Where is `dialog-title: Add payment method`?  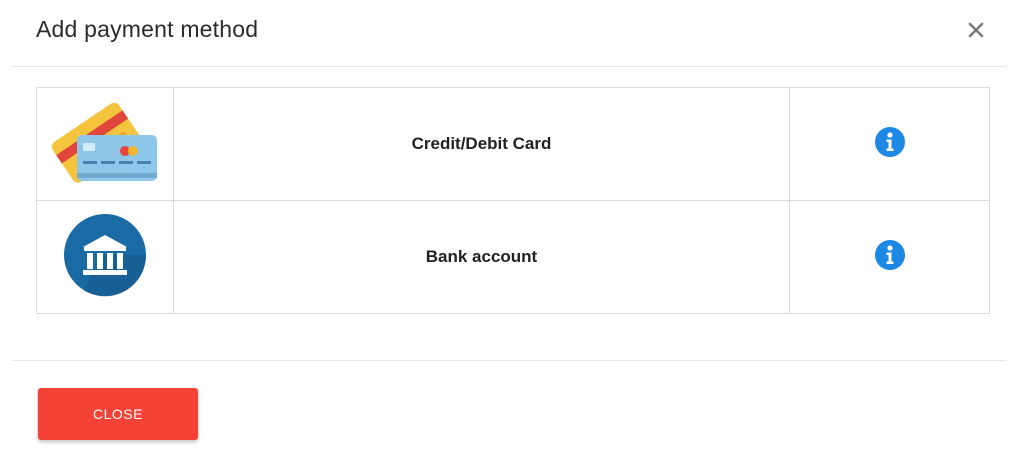 dialog-title: Add payment method is located at coordinates (147, 29).